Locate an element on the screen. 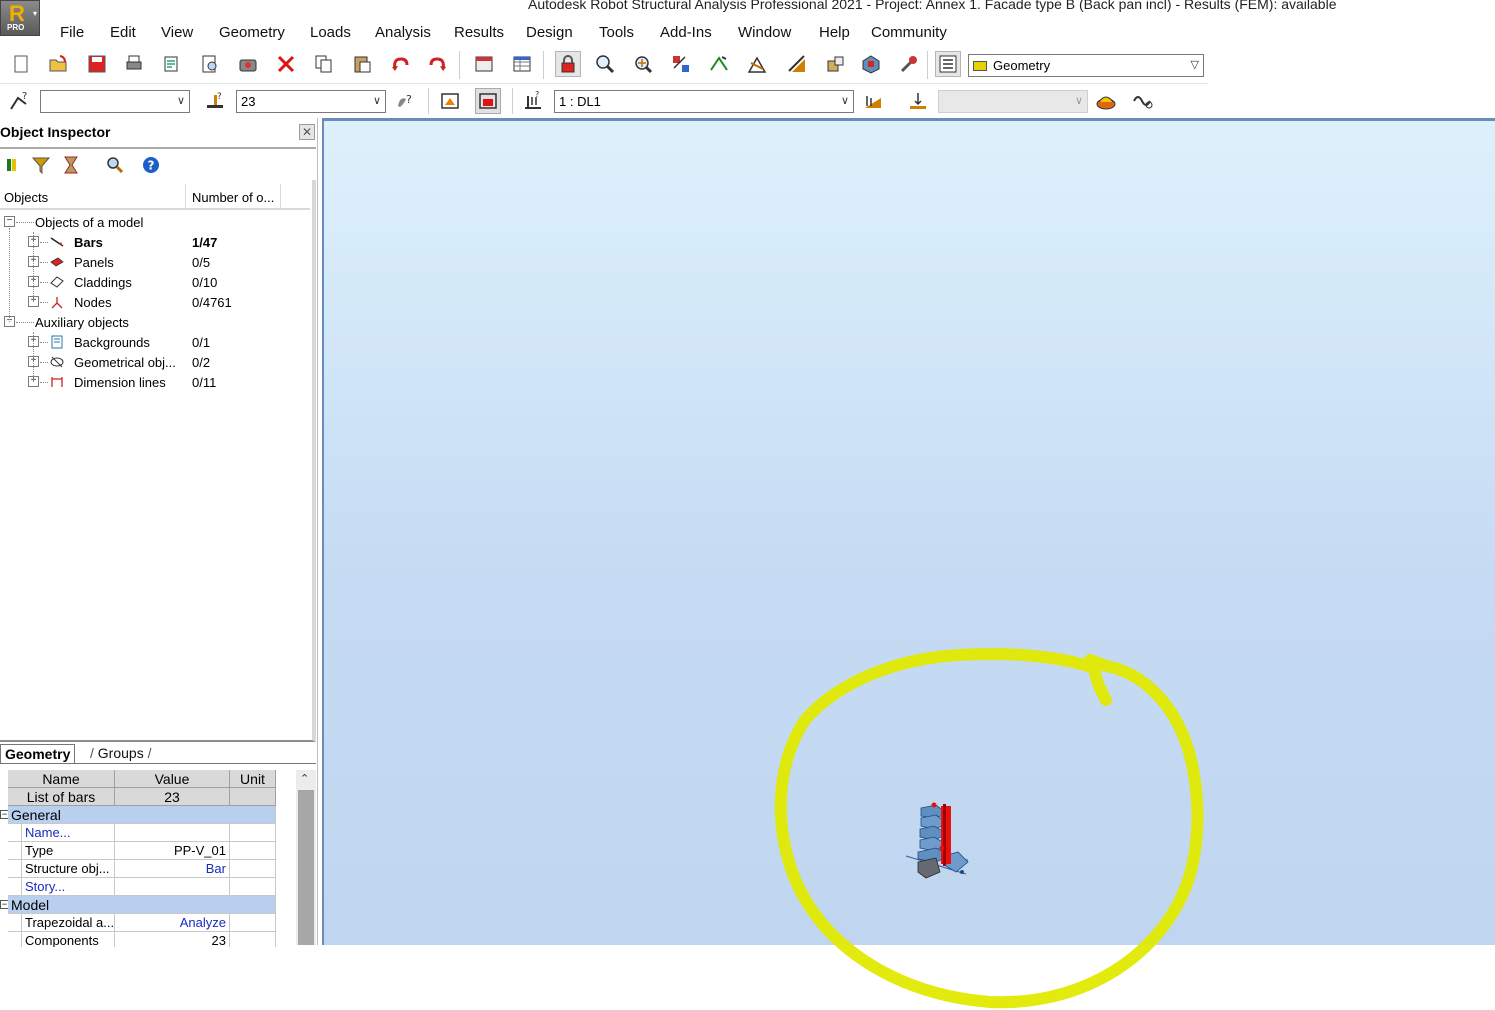  load-case-combo: 1 : DL1 ∨ is located at coordinates (704, 101).